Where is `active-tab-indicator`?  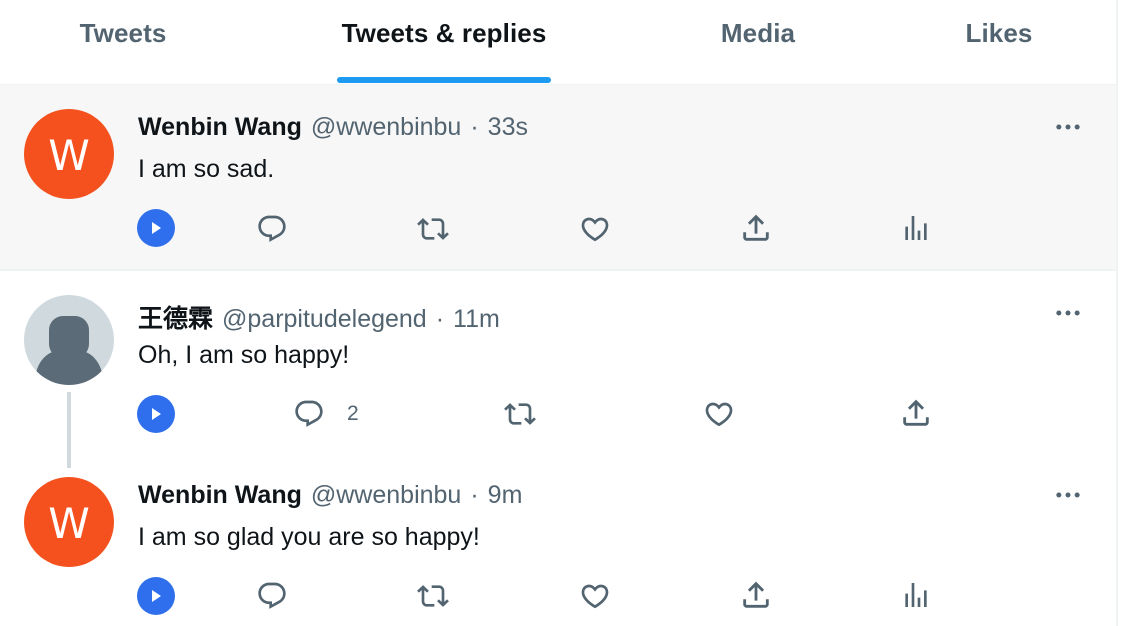 active-tab-indicator is located at coordinates (444, 80).